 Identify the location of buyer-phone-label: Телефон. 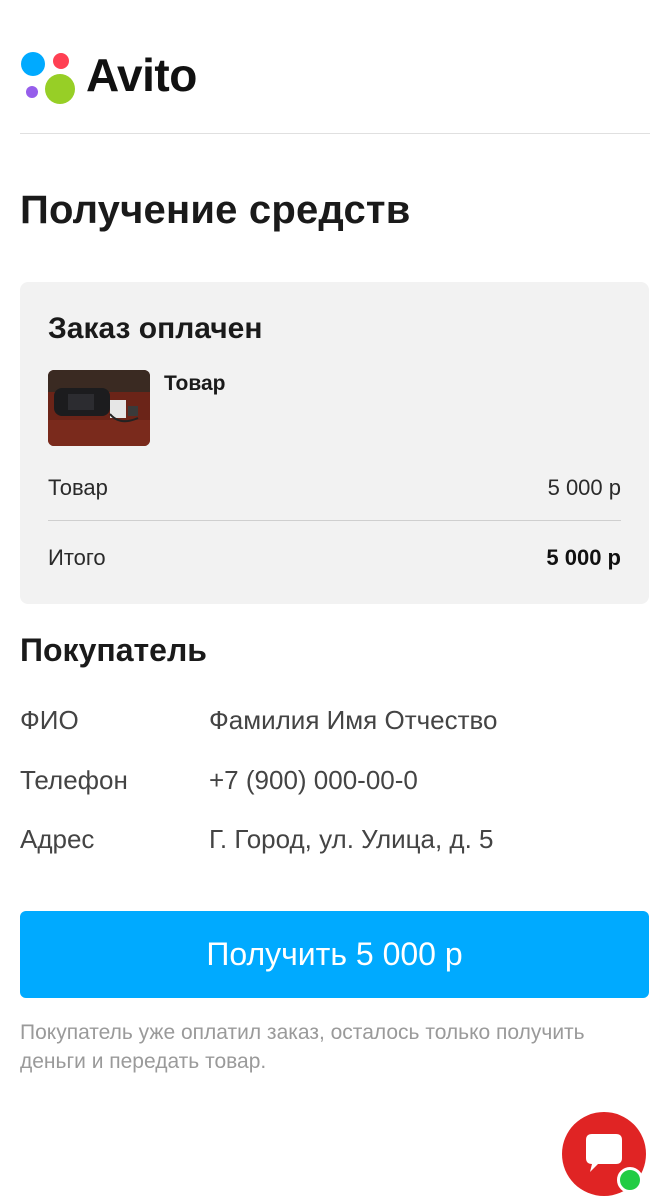
(74, 780).